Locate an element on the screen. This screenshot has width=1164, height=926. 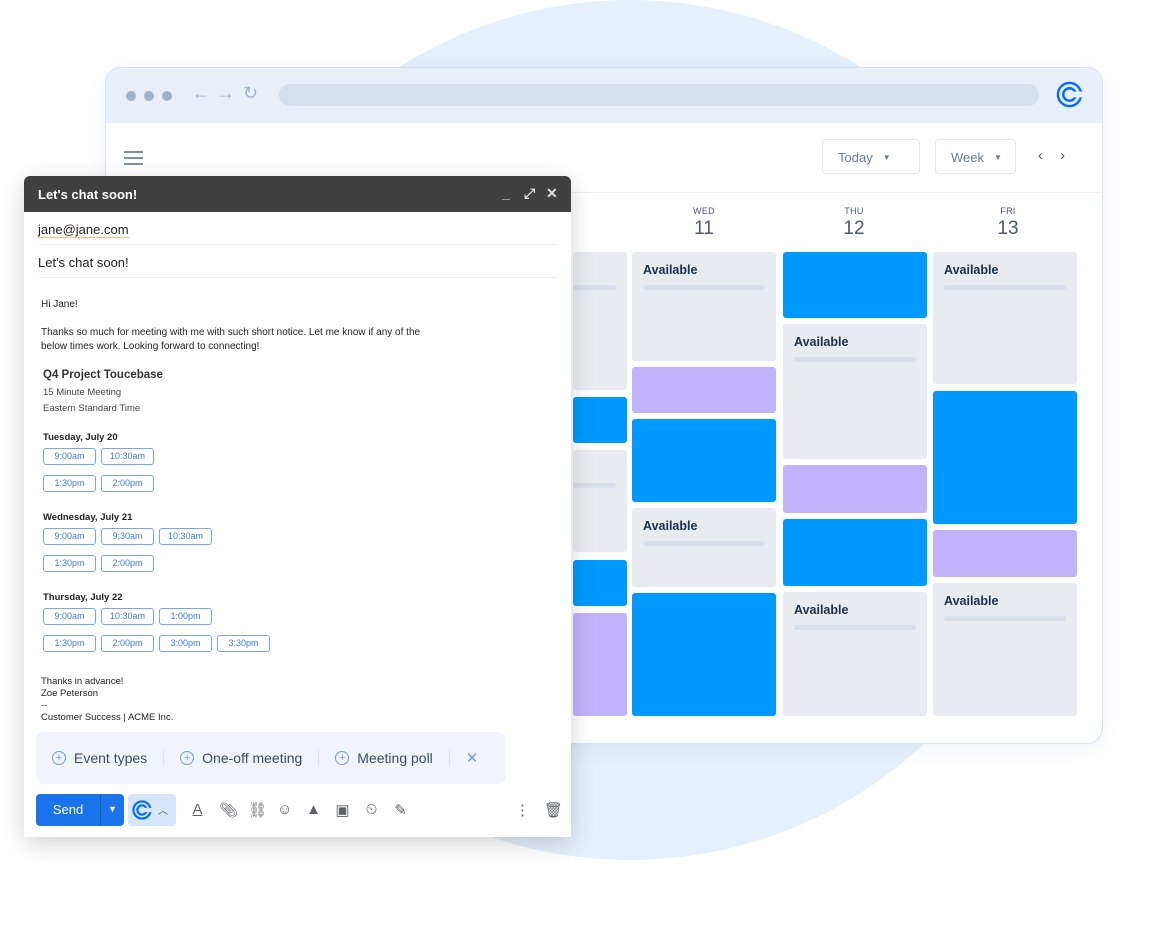
view-dropdown: Week ▼ is located at coordinates (975, 156).